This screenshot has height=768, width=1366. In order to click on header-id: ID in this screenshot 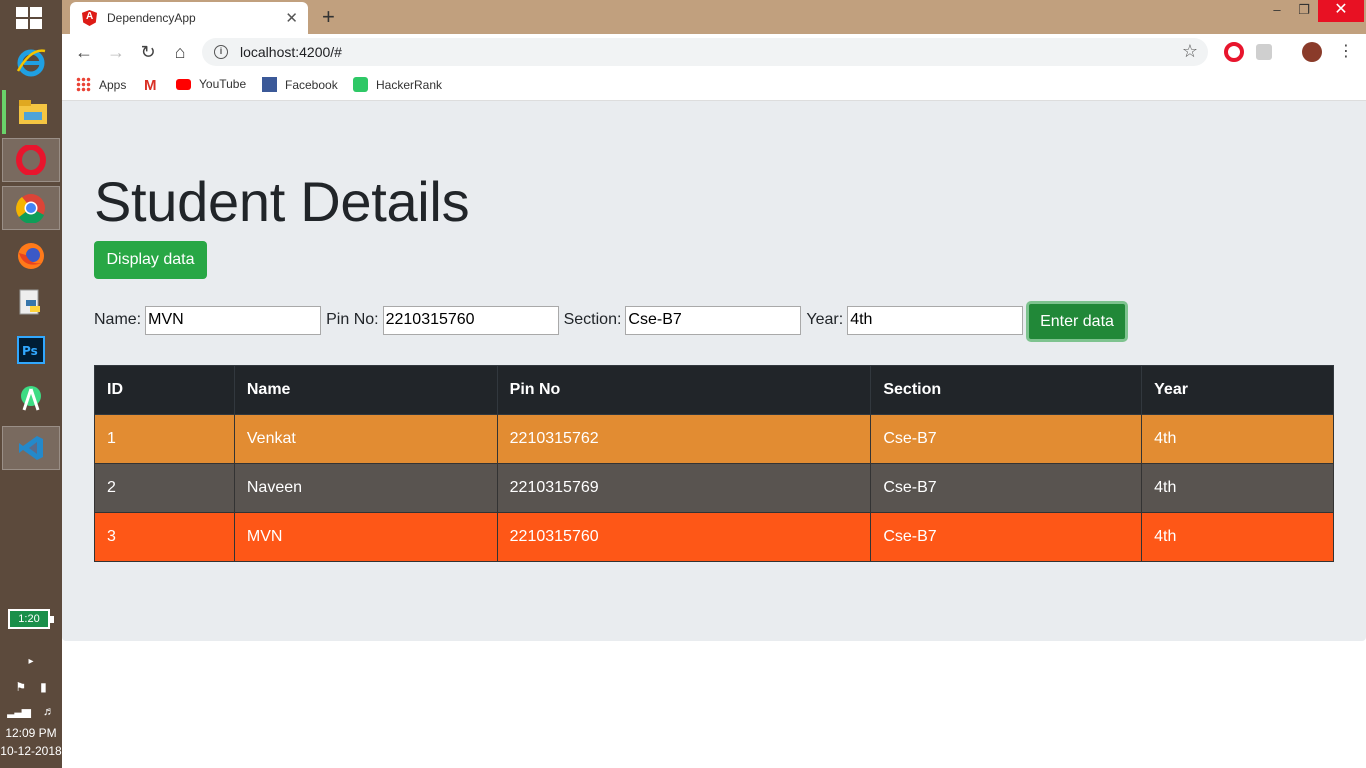, I will do `click(164, 390)`.